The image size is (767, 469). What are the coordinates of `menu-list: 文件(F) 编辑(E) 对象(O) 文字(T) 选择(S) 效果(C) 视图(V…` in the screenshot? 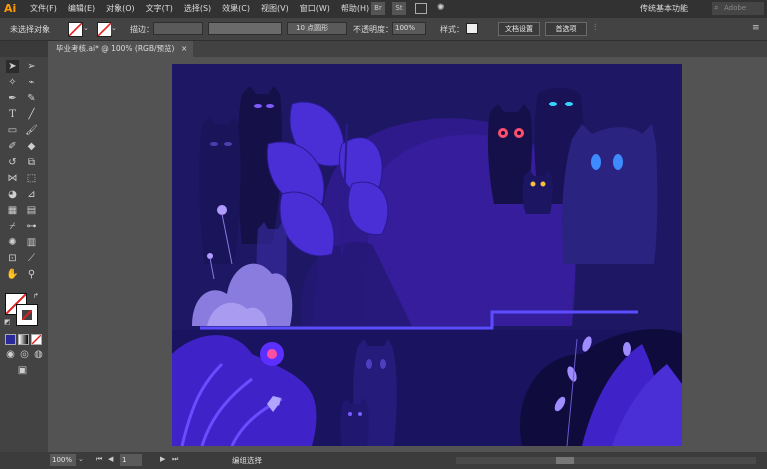 It's located at (205, 8).